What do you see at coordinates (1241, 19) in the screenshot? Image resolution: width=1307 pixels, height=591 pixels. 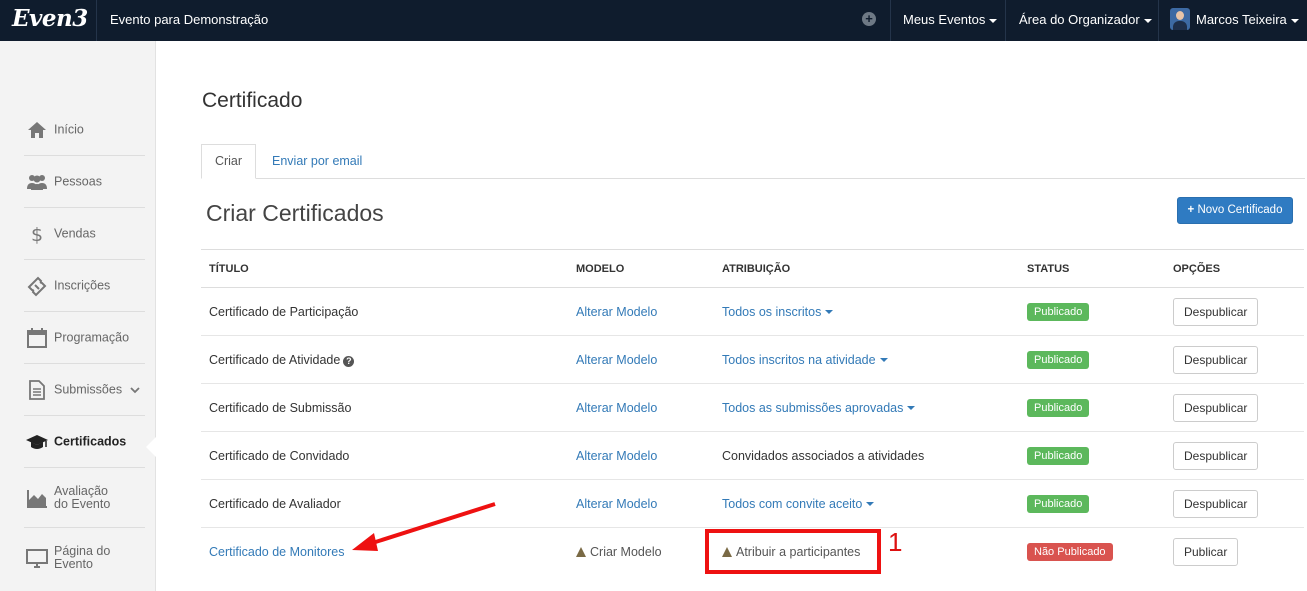 I see `user-name: Marcos Teixeira` at bounding box center [1241, 19].